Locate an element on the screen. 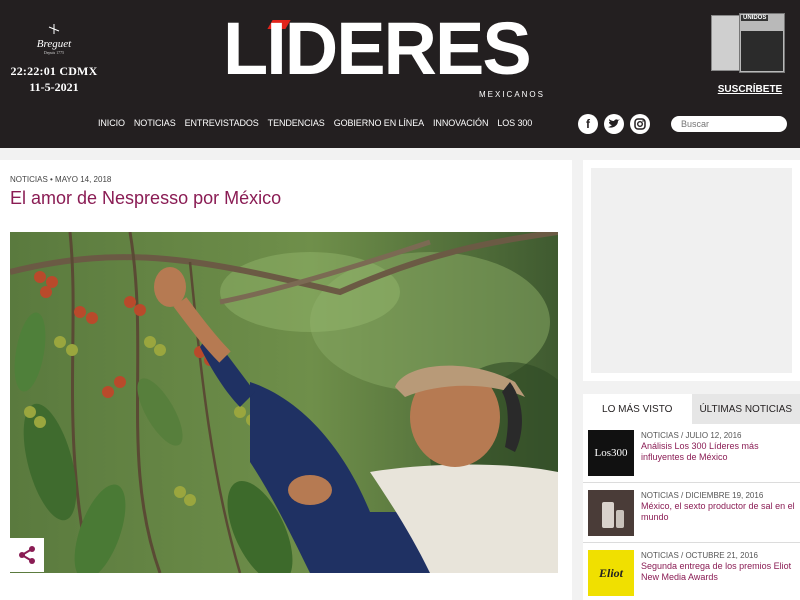  news-thumbnail is located at coordinates (611, 513).